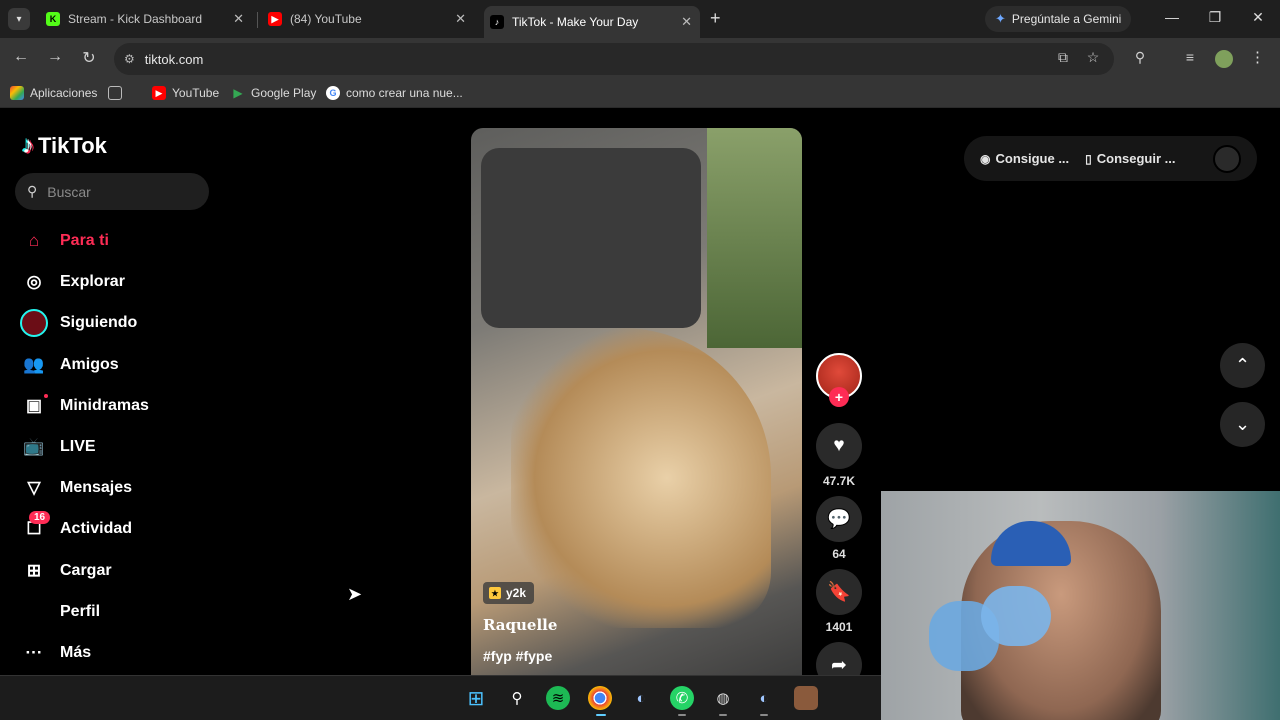 The image size is (1280, 720). Describe the element at coordinates (21, 57) in the screenshot. I see `back-arrow-icon: ←` at that location.